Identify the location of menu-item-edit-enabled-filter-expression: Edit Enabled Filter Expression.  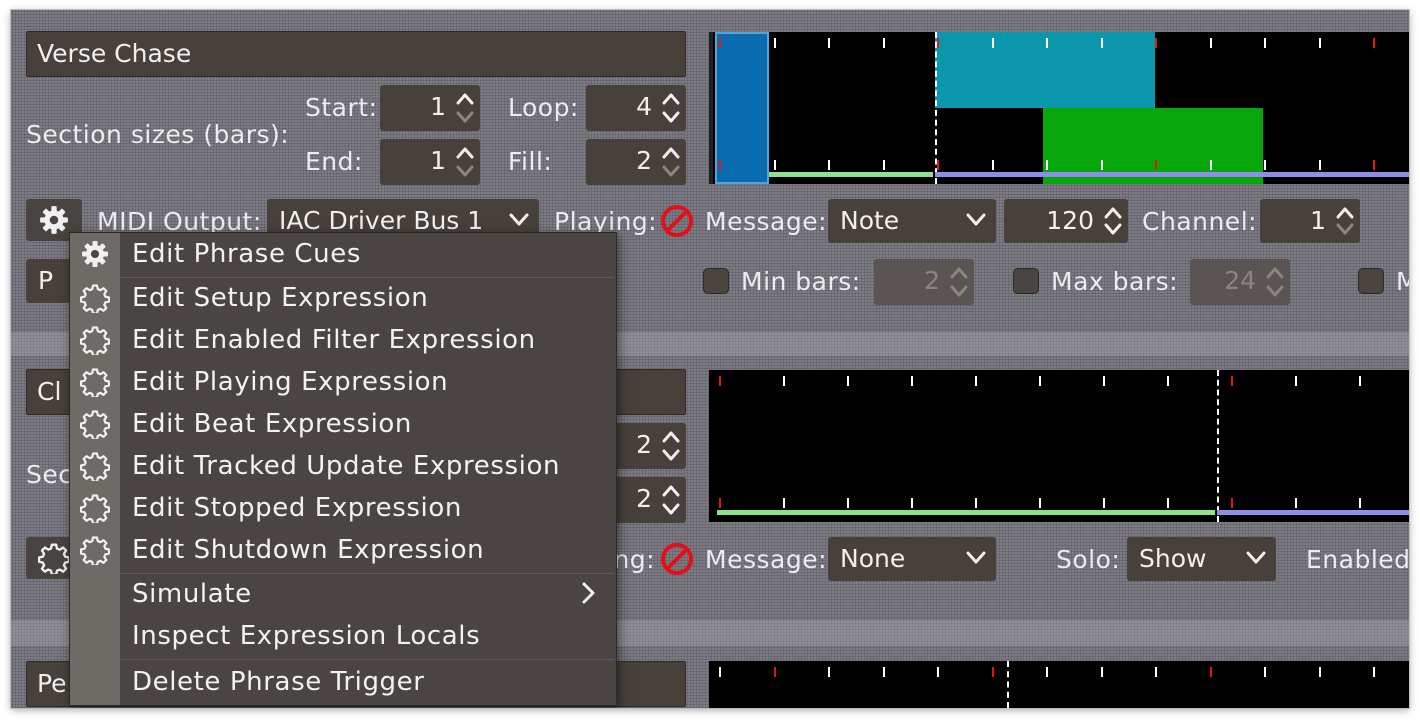
(343, 342).